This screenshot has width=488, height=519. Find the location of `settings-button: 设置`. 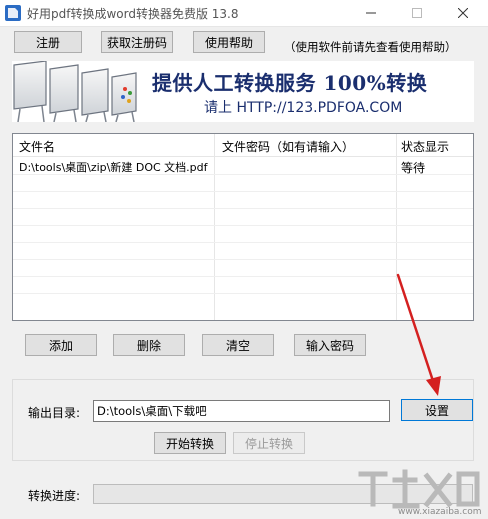

settings-button: 设置 is located at coordinates (437, 410).